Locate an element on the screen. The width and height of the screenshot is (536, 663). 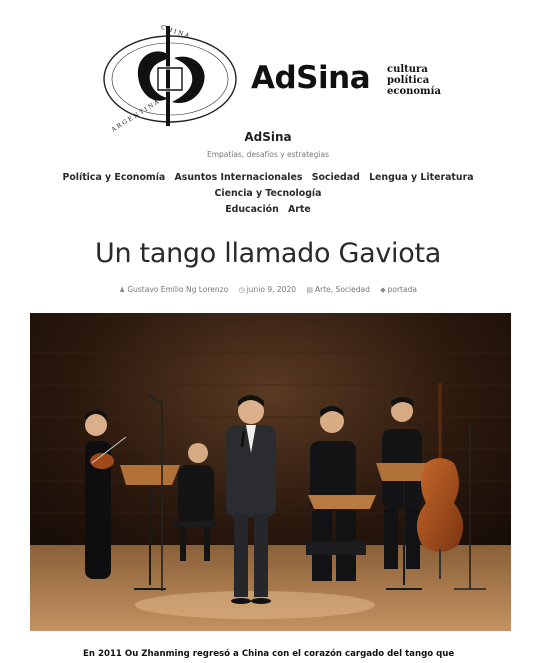
post-categories: ▤ Arte, Sociedad is located at coordinates (337, 289).